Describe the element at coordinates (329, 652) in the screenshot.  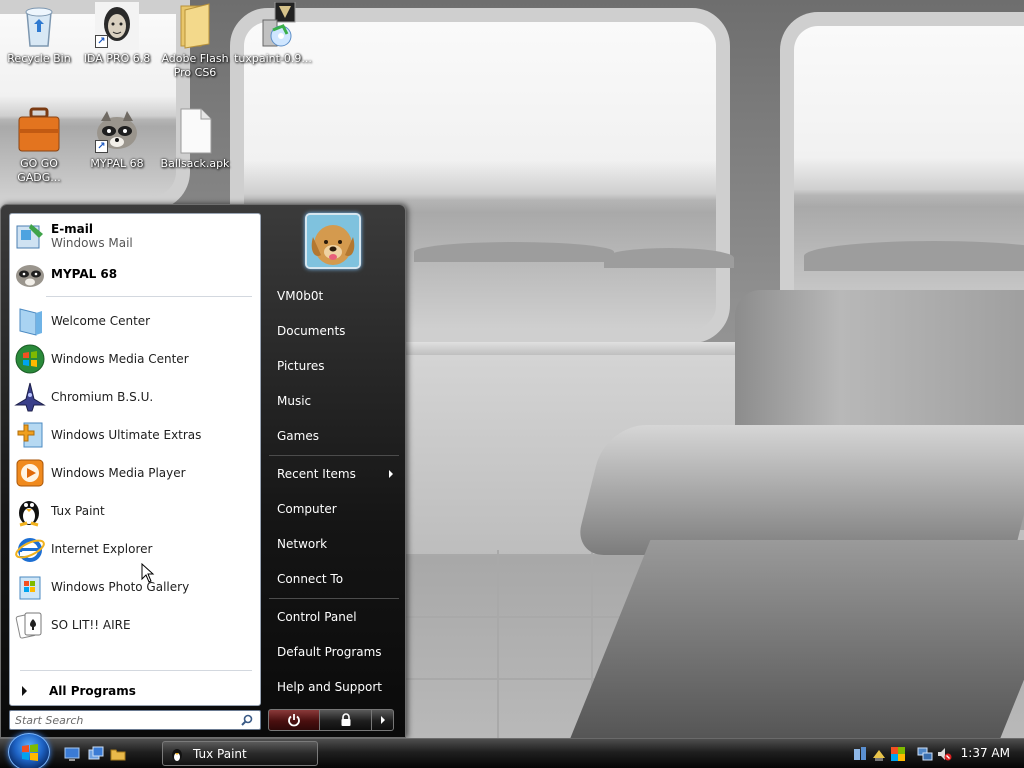
I see `right-item-label: Default Programs` at that location.